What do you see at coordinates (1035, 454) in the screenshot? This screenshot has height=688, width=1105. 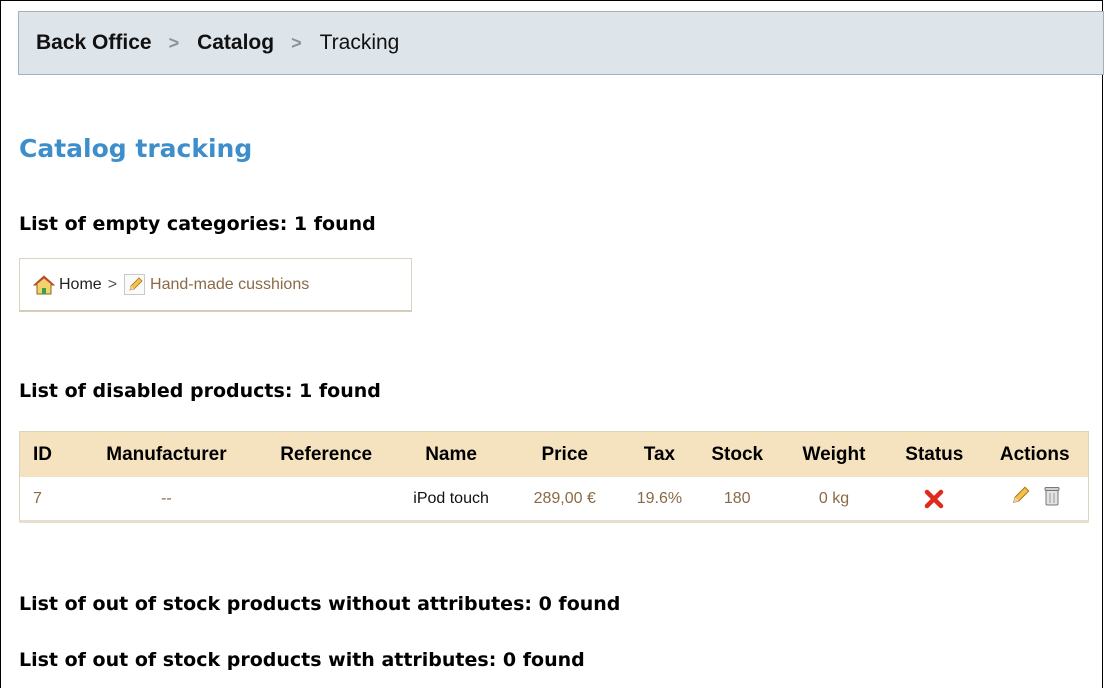 I see `column-header-actions: Actions` at bounding box center [1035, 454].